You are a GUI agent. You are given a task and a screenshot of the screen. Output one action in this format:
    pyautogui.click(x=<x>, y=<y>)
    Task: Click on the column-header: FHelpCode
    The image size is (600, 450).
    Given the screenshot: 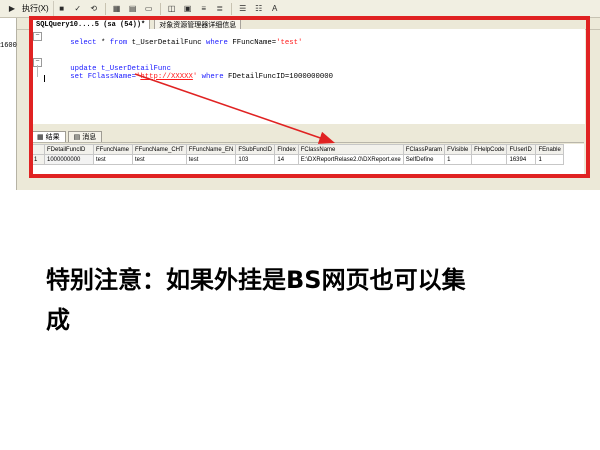 What is the action you would take?
    pyautogui.click(x=489, y=149)
    